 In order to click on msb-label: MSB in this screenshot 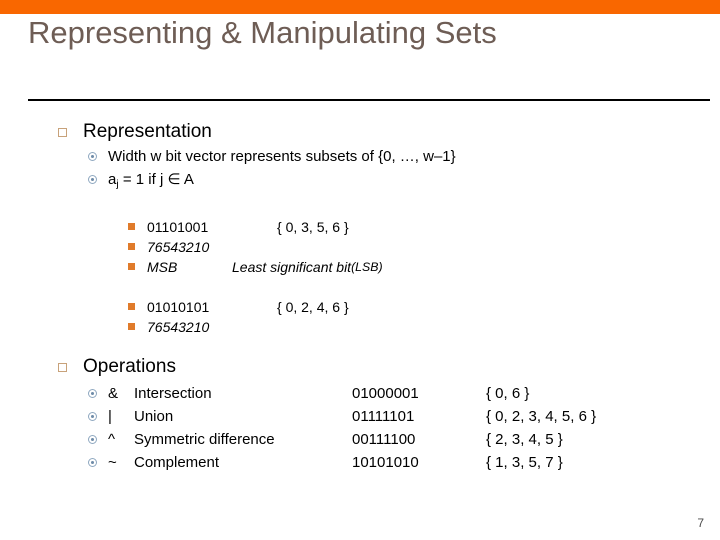, I will do `click(162, 266)`.